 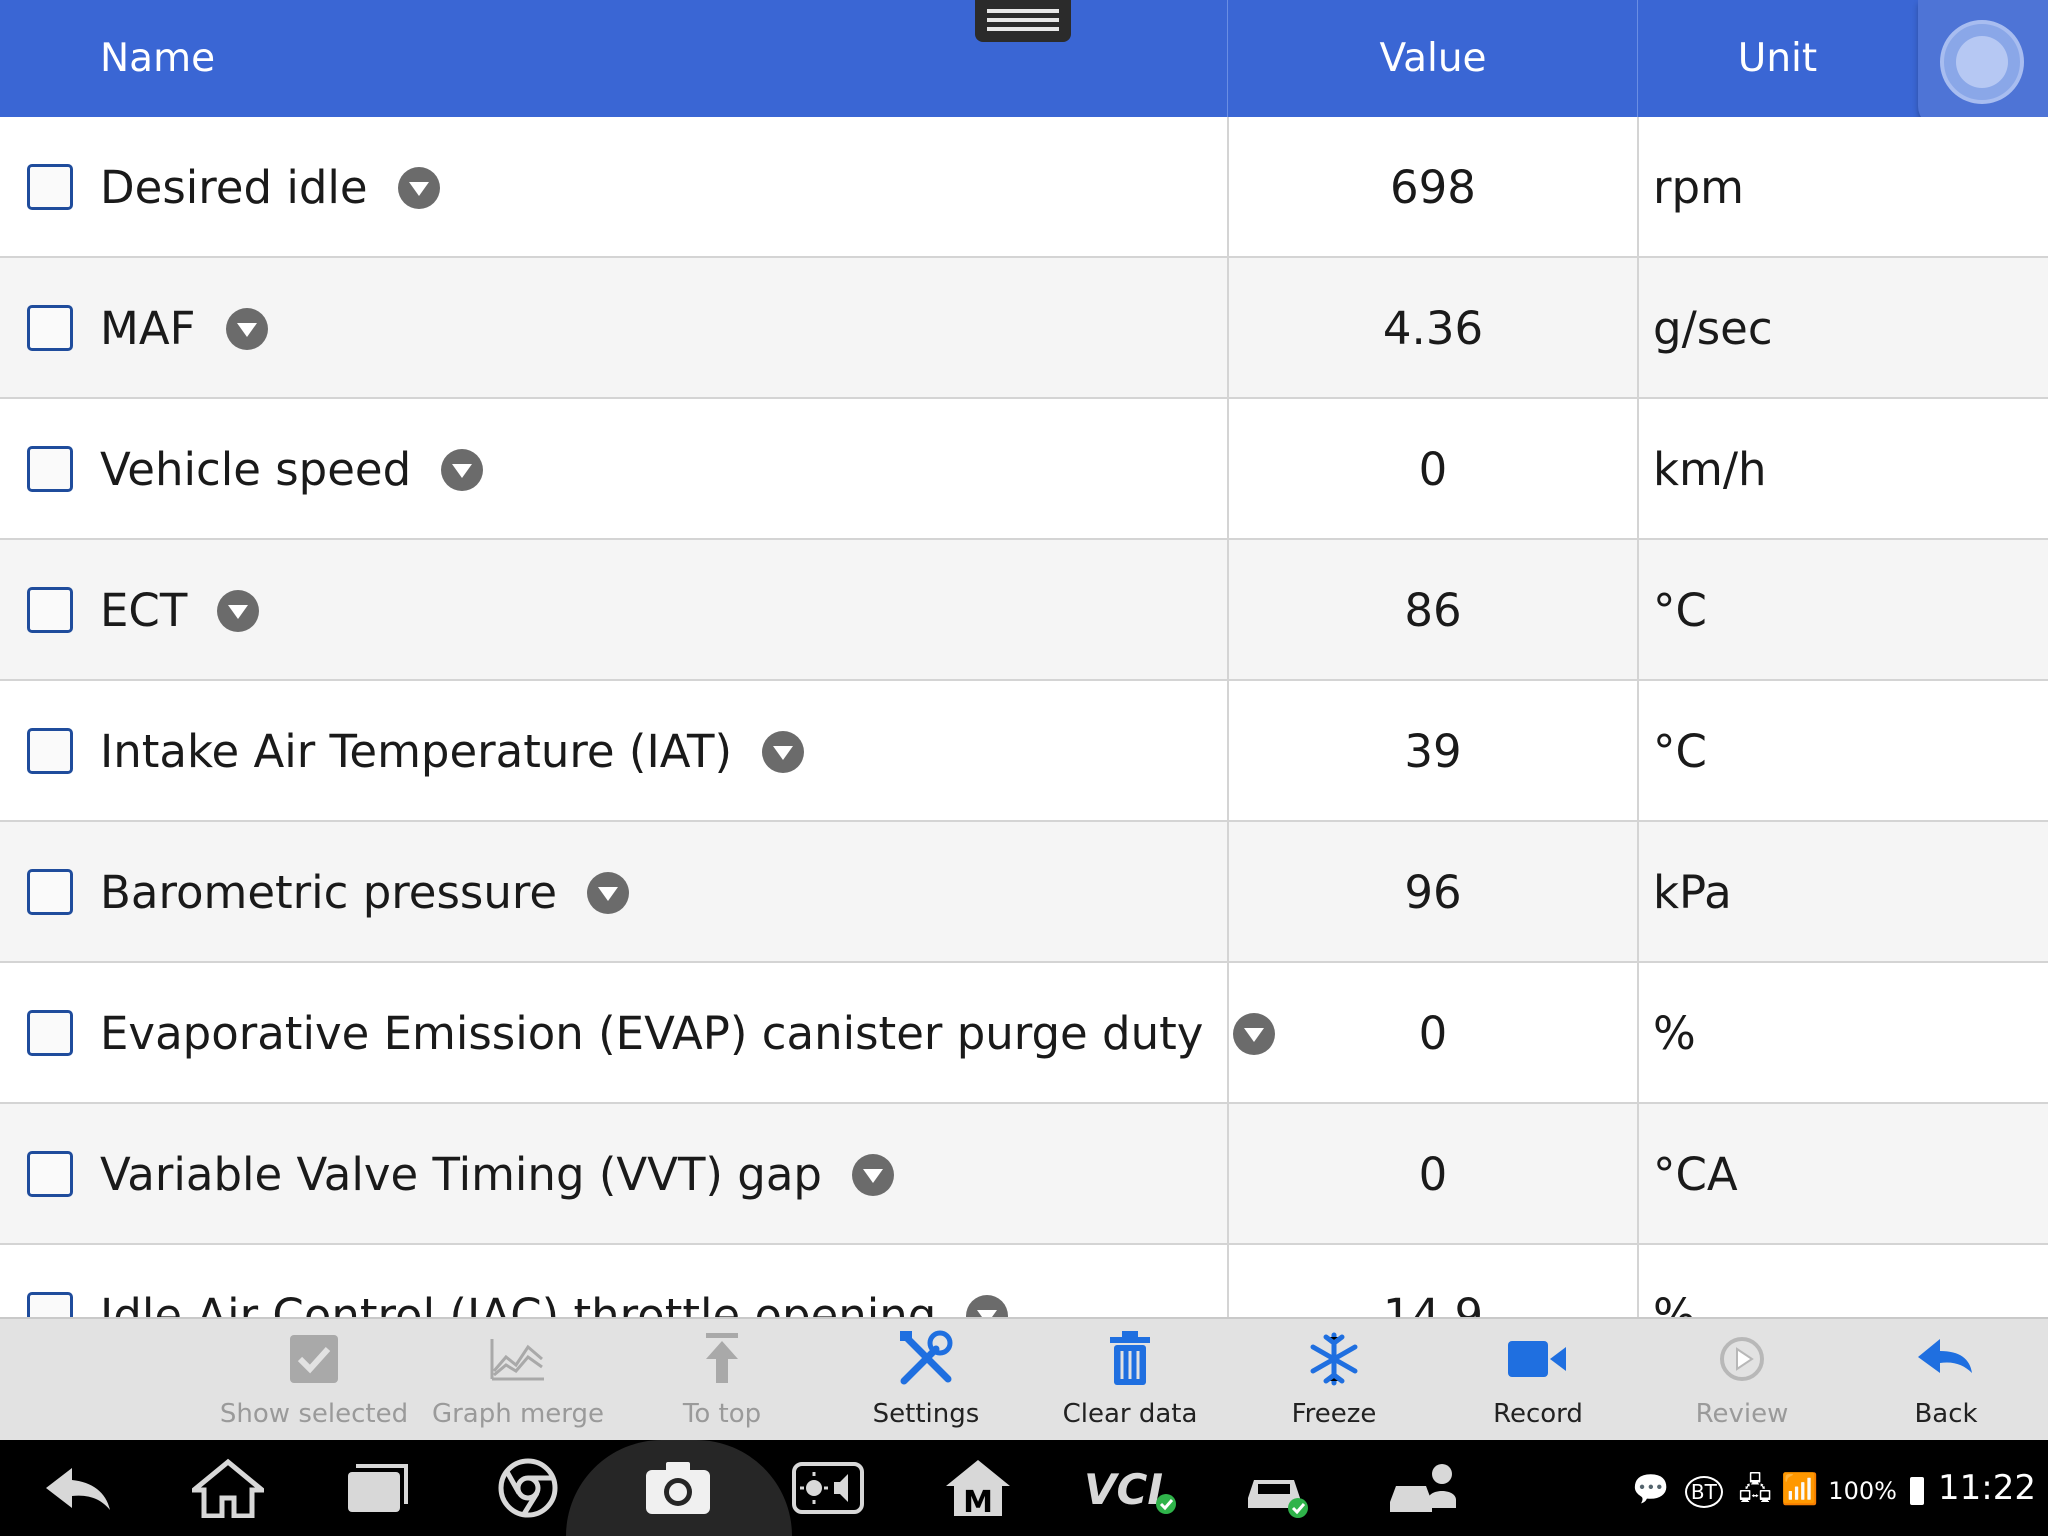 I want to click on maxifix-icon: M, so click(x=978, y=1488).